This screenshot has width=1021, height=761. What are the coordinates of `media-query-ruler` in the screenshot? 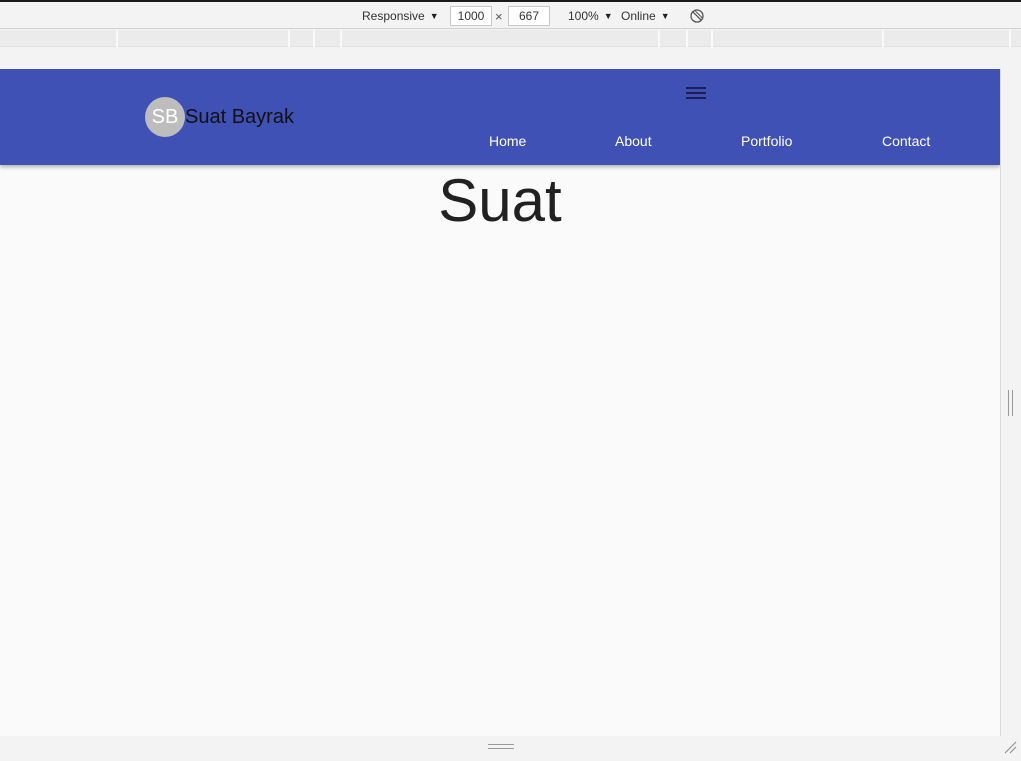 It's located at (510, 38).